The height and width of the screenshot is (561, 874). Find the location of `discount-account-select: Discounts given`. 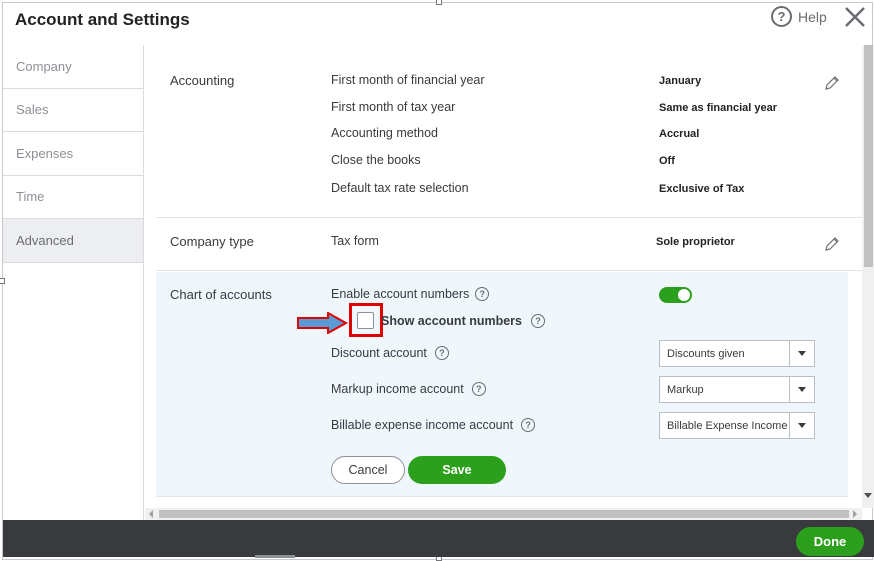

discount-account-select: Discounts given is located at coordinates (737, 353).